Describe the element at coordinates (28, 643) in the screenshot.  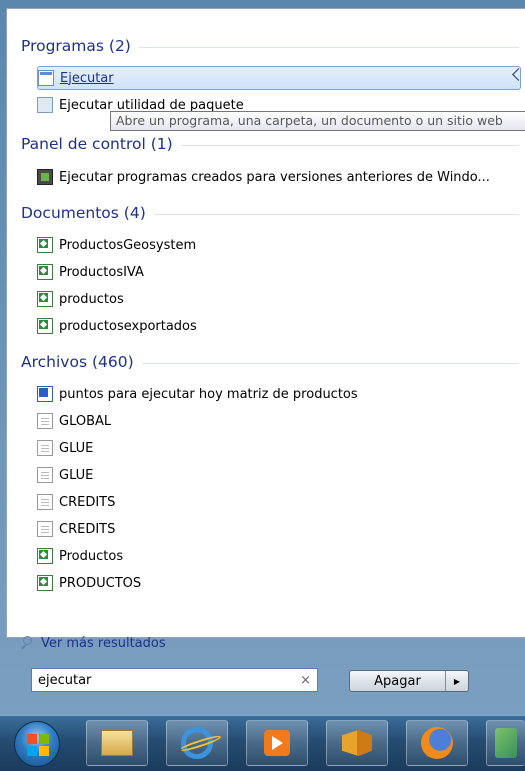
I see `search-icon` at that location.